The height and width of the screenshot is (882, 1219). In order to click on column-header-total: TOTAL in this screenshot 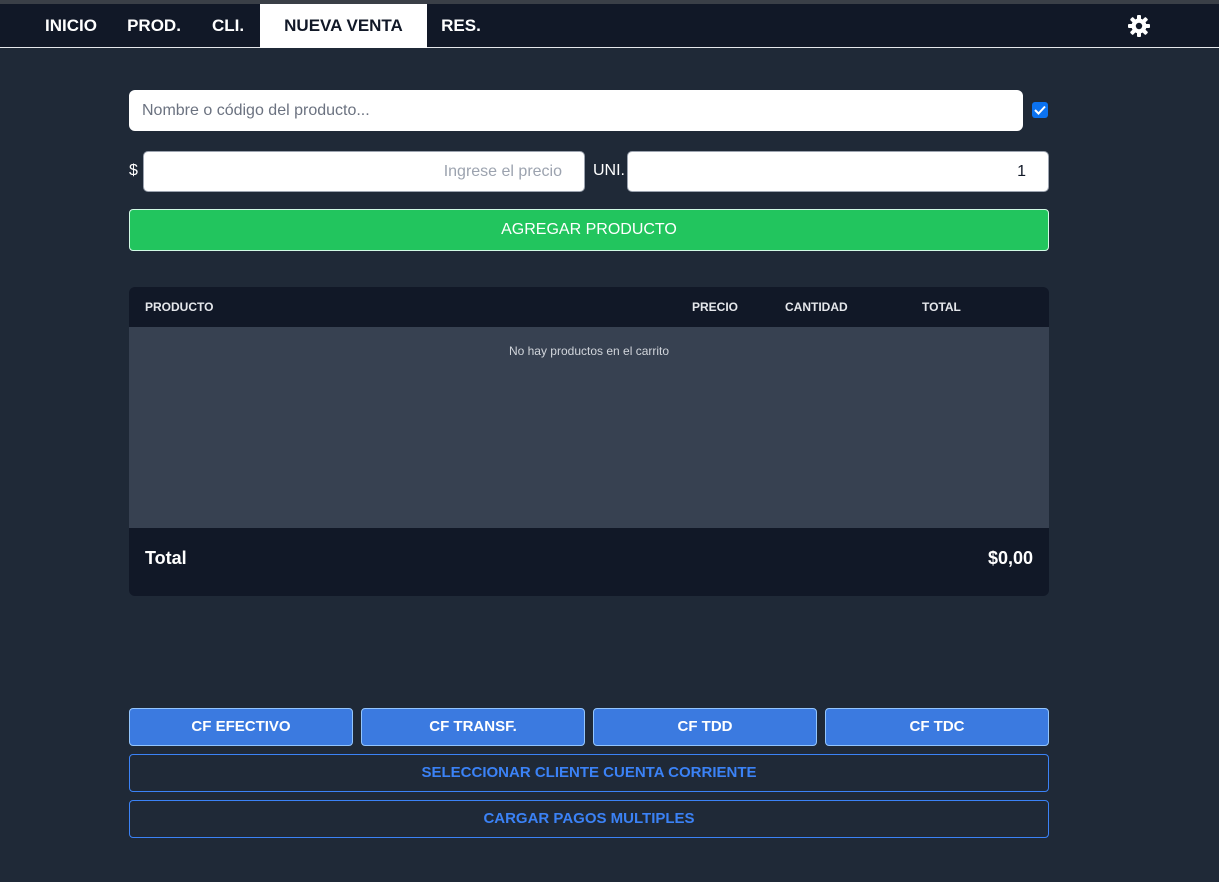, I will do `click(941, 307)`.